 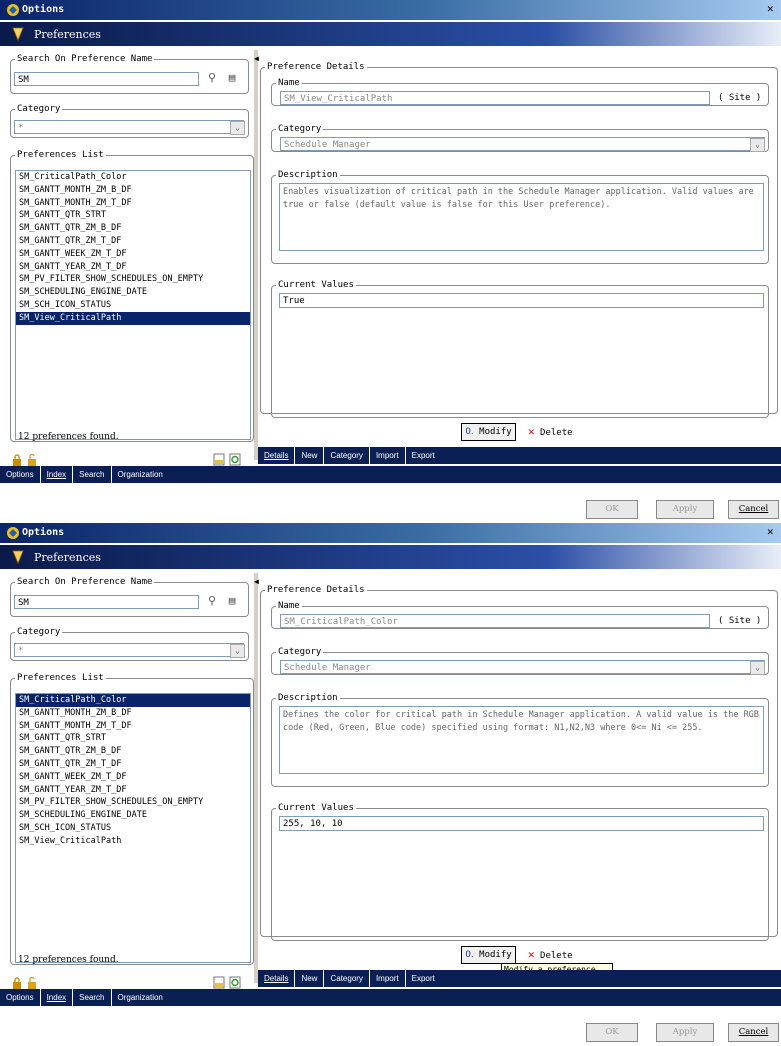 I want to click on category-group: Category Schedule Manager ⌄, so click(x=520, y=661).